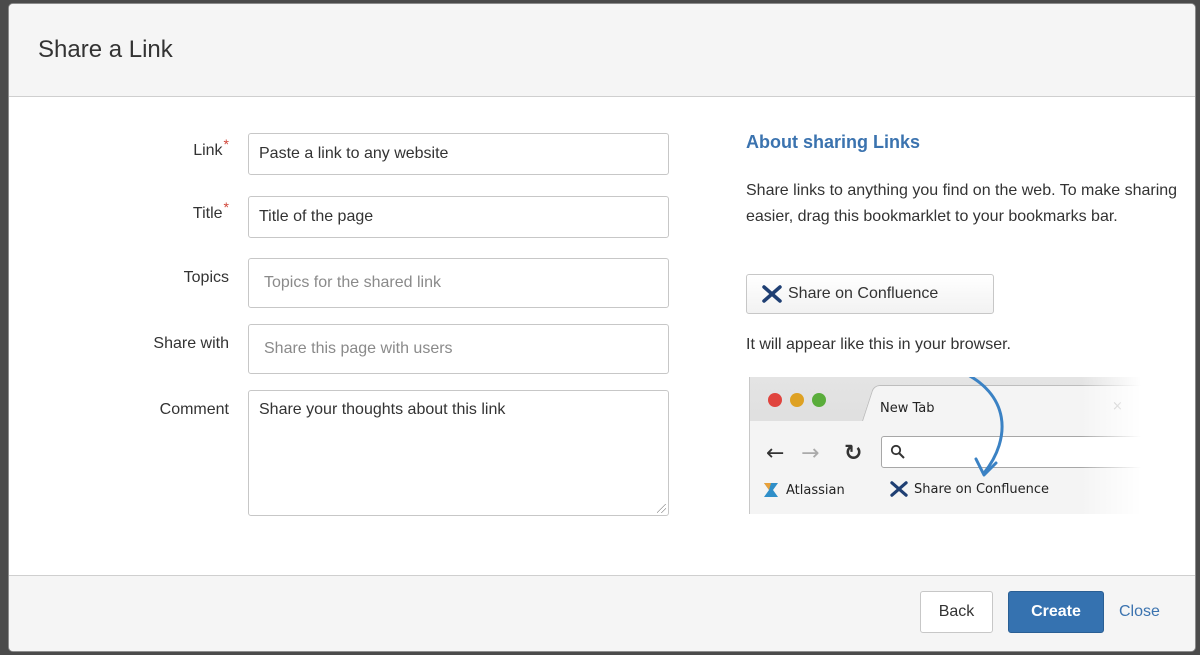 The height and width of the screenshot is (655, 1200). I want to click on maximize-dot-icon, so click(819, 400).